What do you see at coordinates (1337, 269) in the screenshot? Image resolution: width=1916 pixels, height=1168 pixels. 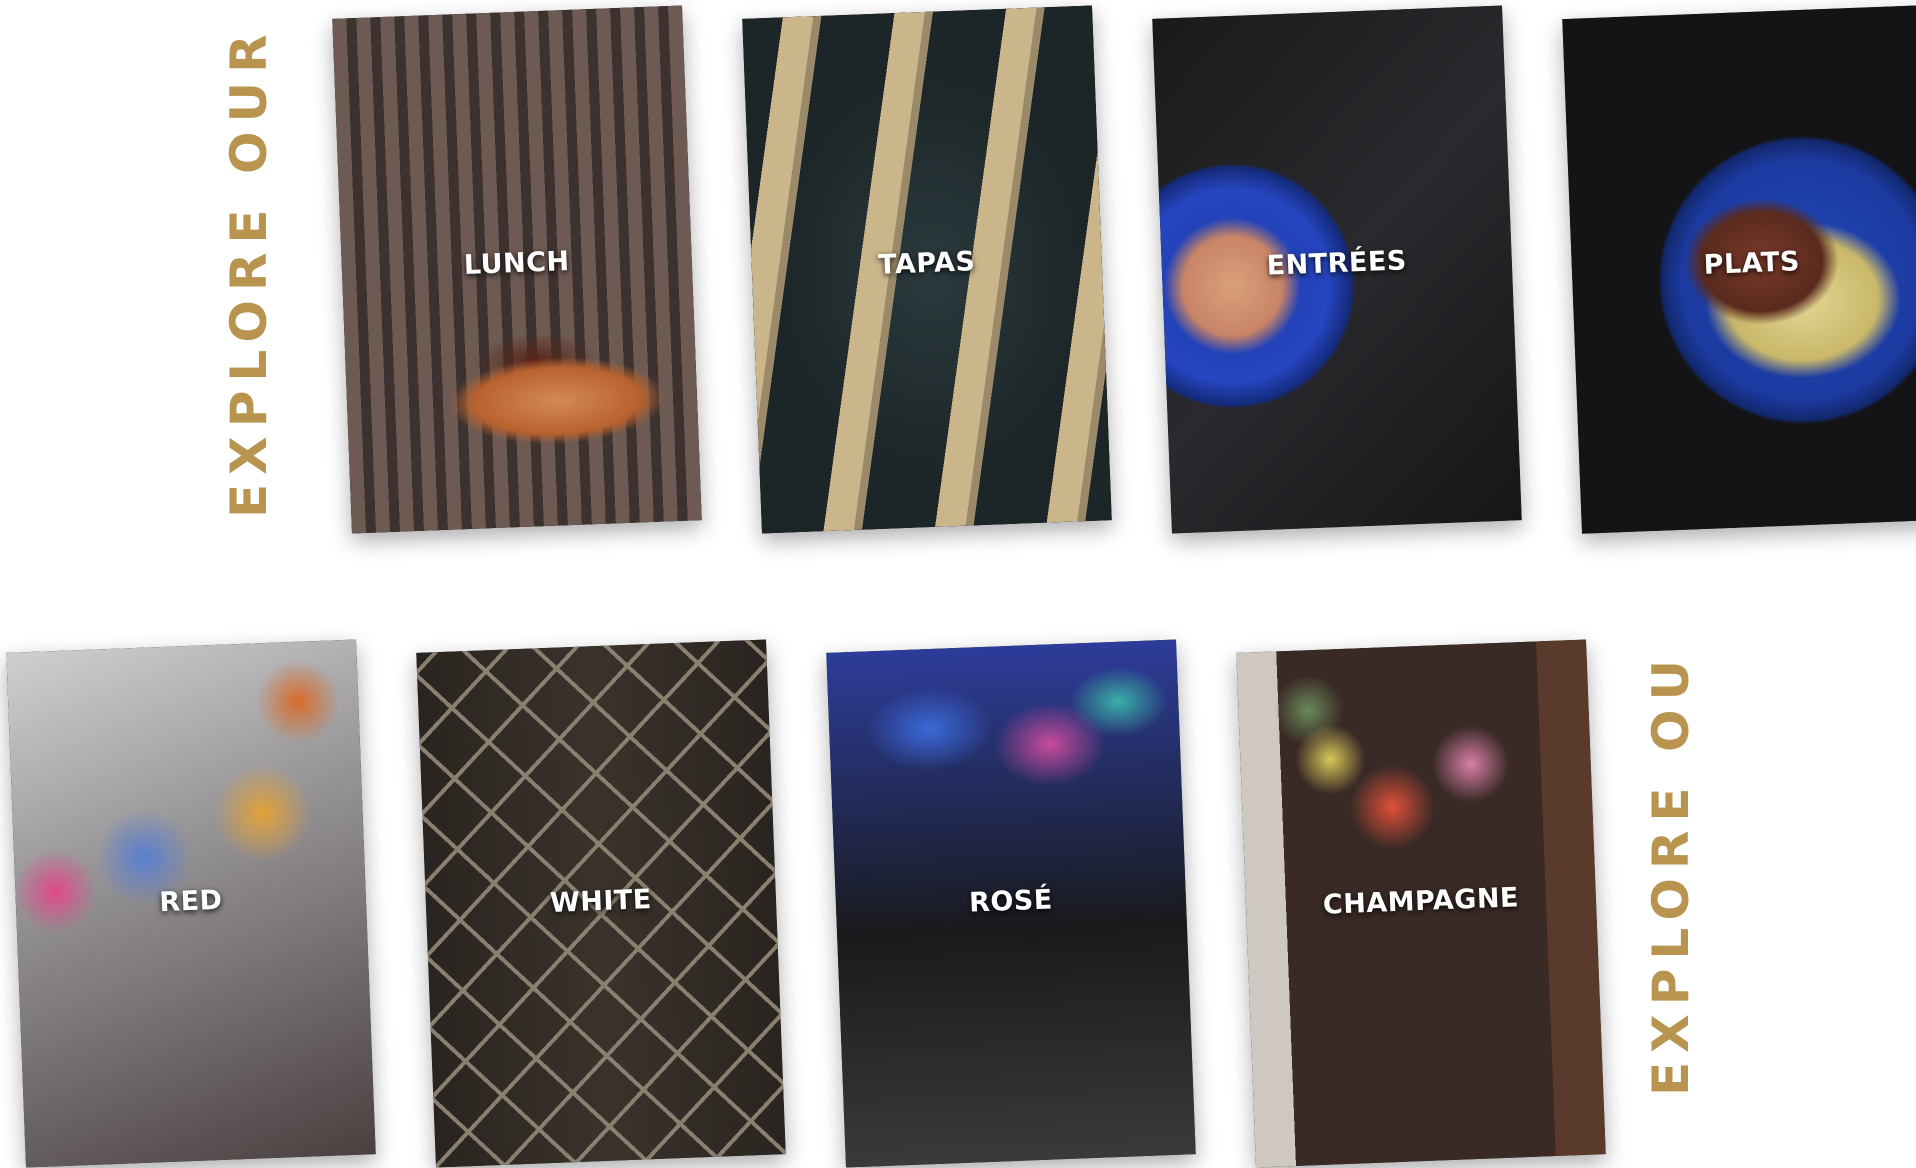 I see `cuisine-card-entrees: ENTRÉES` at bounding box center [1337, 269].